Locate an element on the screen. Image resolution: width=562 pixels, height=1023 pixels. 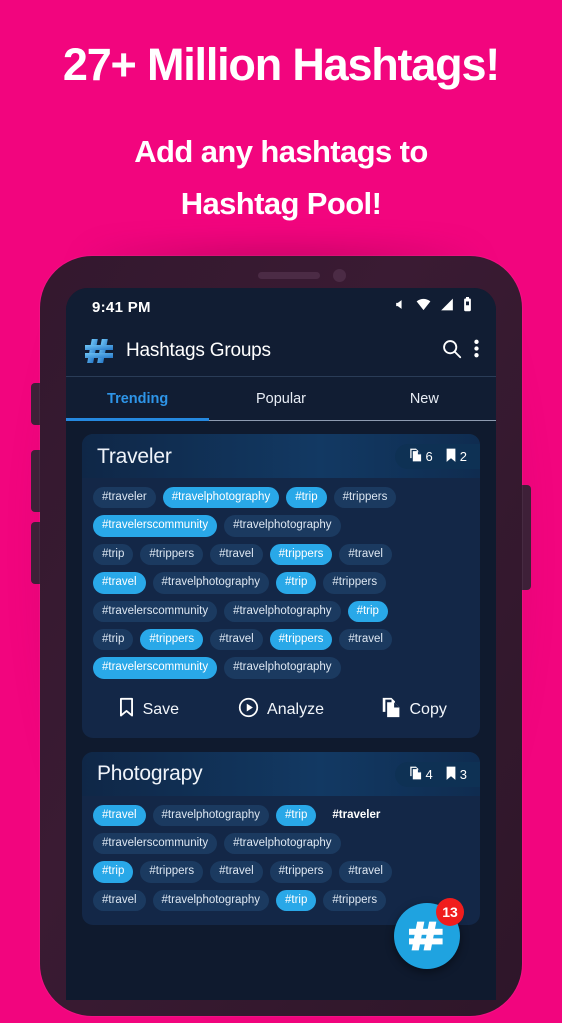
card-actions: Save Analyze Copy is located at coordinates (281, 708).